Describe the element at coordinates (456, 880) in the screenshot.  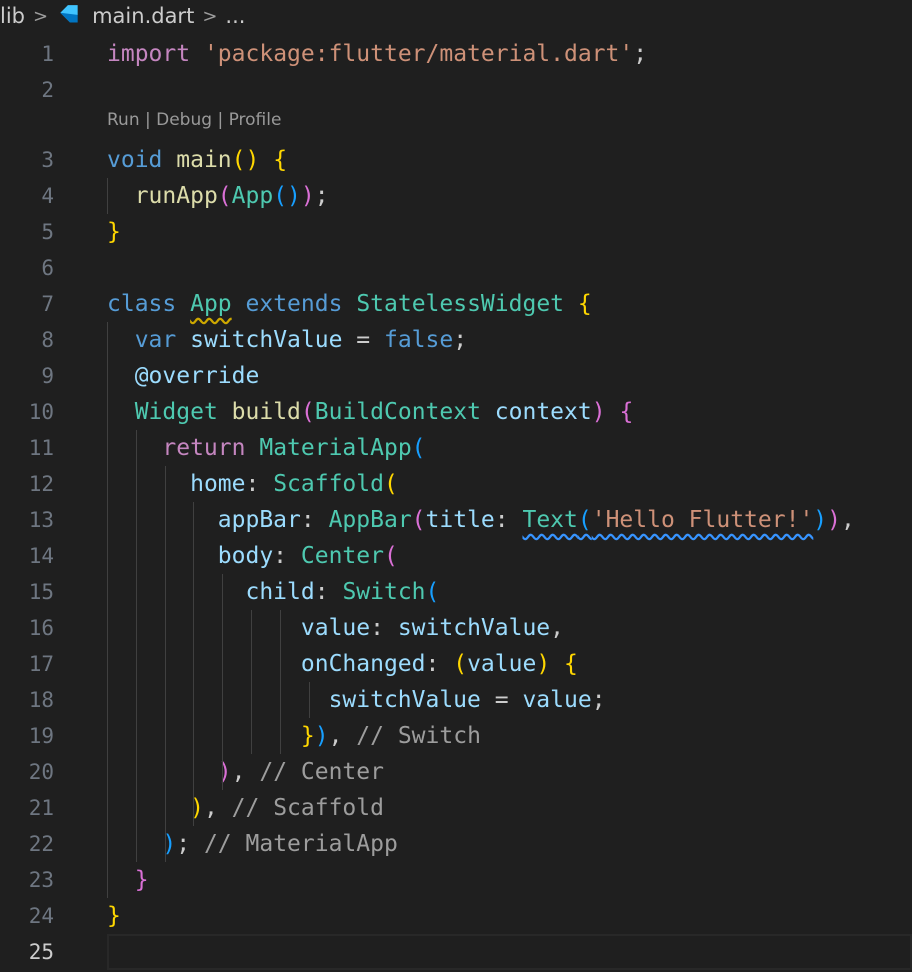
I see `code-line: 23 }` at that location.